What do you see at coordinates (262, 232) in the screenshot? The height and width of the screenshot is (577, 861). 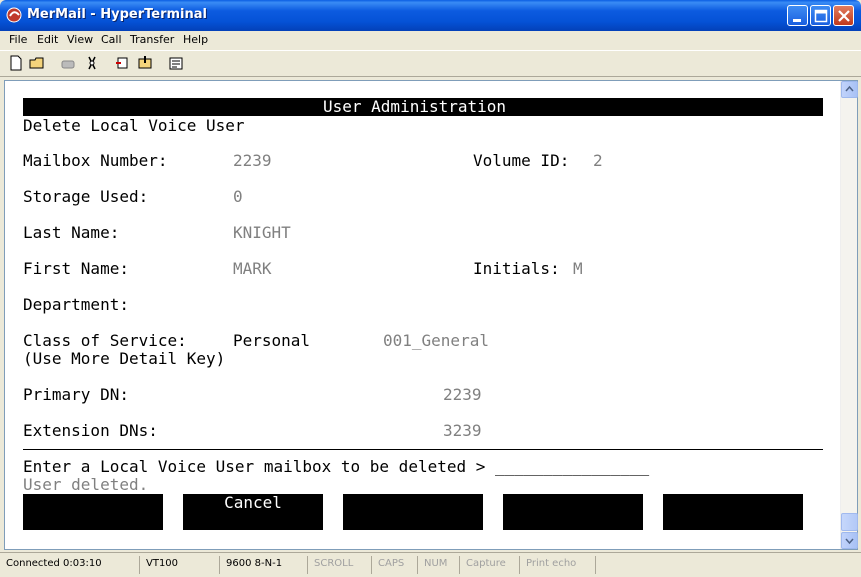 I see `last-name-value: KNIGHT` at bounding box center [262, 232].